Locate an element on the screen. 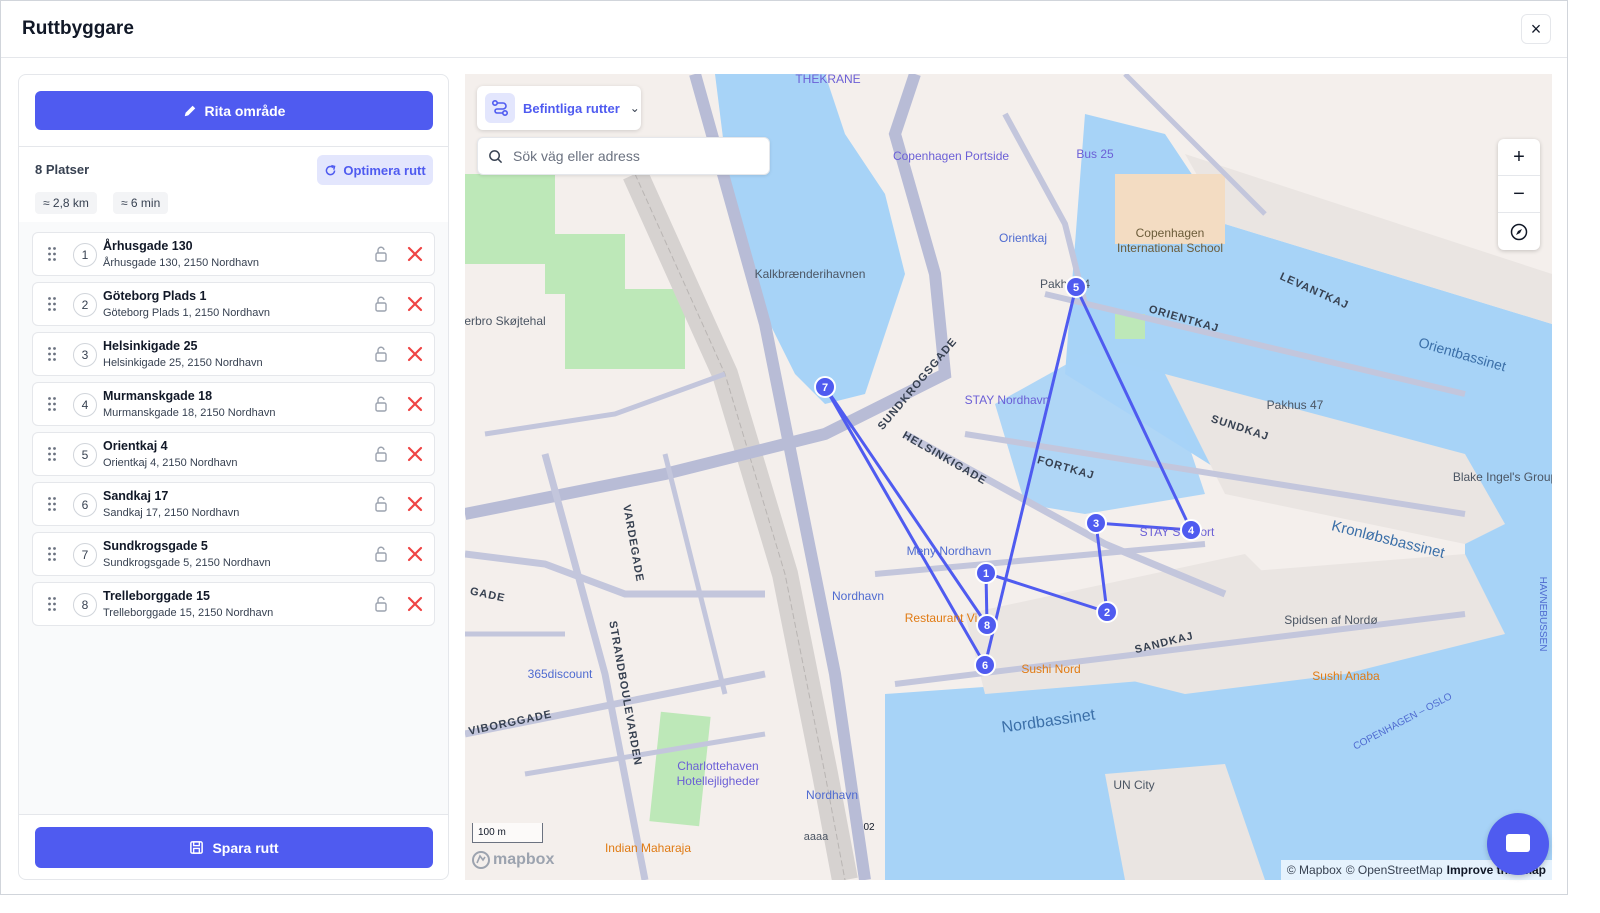 The width and height of the screenshot is (1600, 913). chat-launcher-button is located at coordinates (1518, 844).